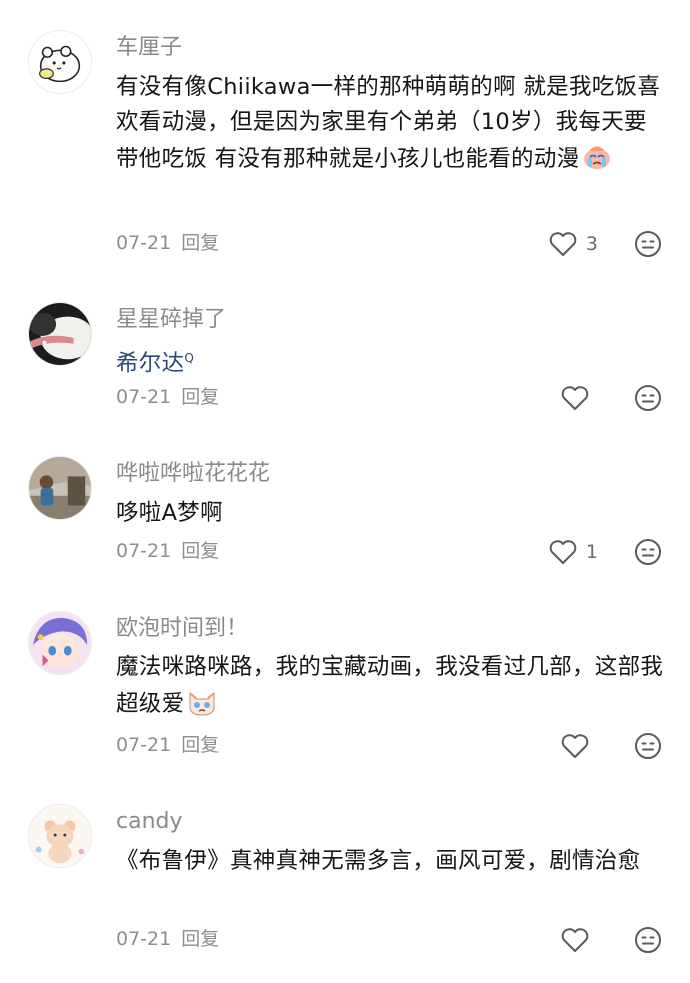  I want to click on username: 欧泡时间到！, so click(182, 629).